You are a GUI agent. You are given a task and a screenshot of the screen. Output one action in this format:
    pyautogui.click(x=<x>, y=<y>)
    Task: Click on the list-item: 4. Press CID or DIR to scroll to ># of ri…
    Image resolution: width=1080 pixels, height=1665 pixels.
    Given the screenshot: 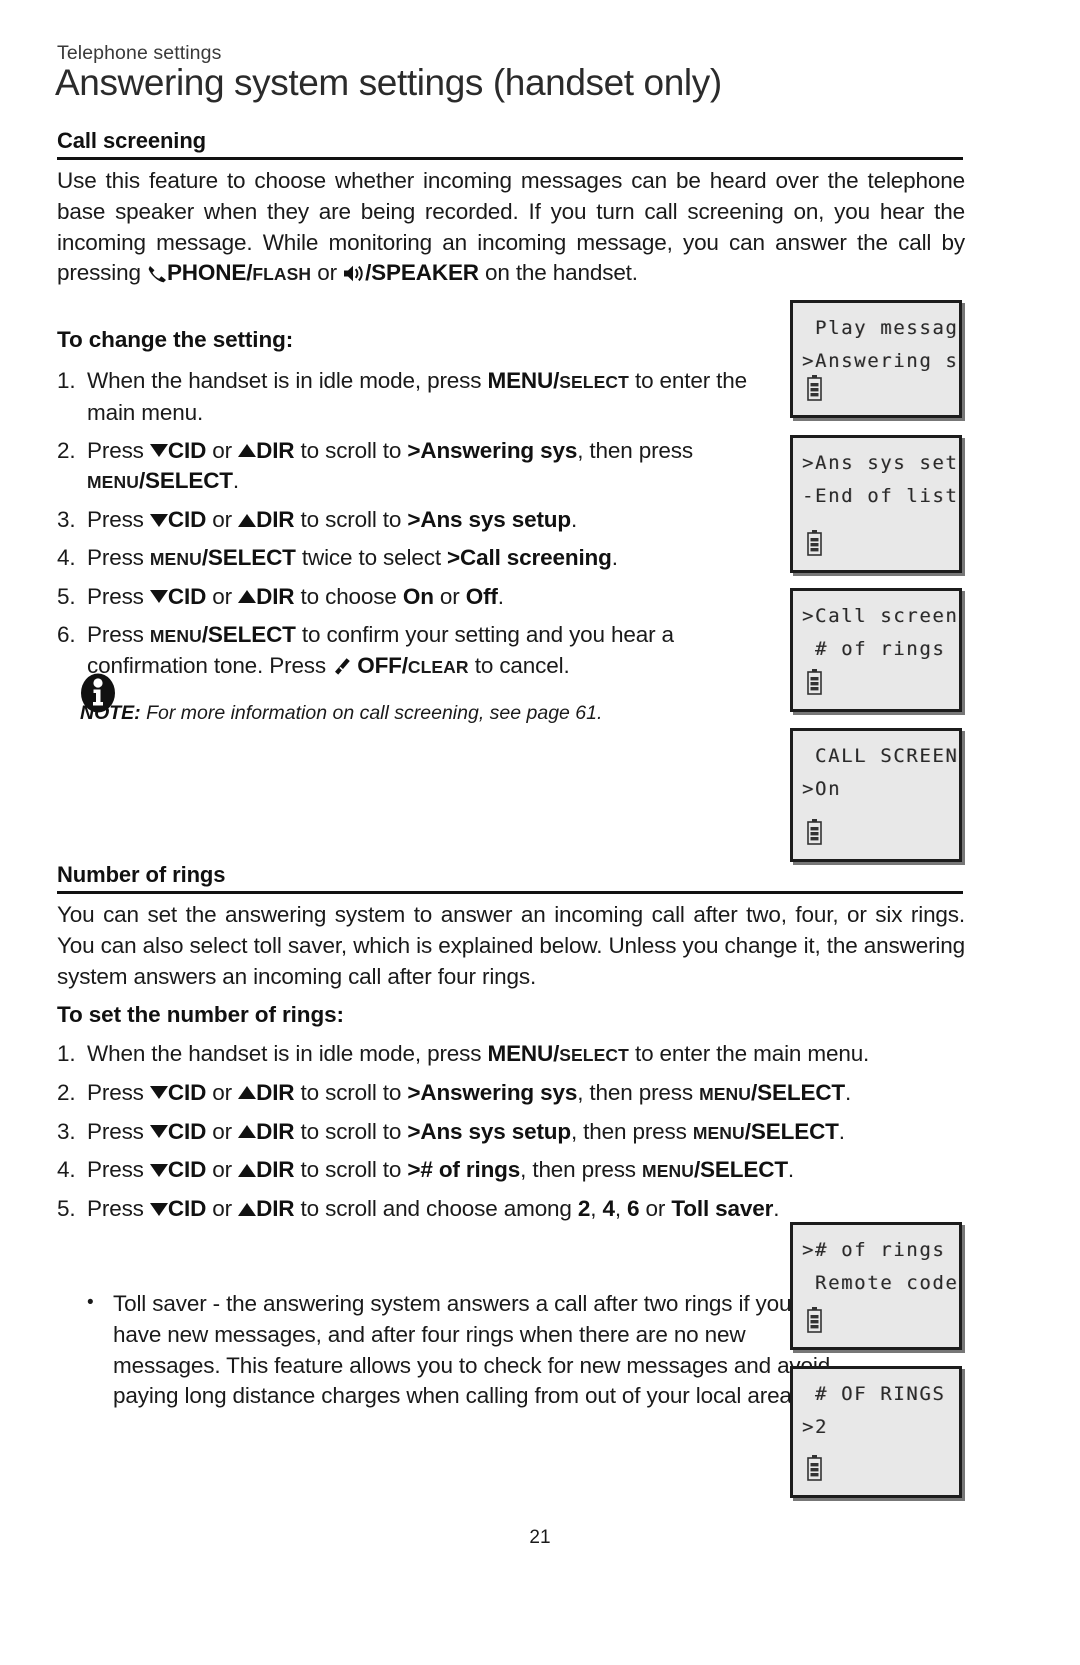 What is the action you would take?
    pyautogui.click(x=511, y=1171)
    